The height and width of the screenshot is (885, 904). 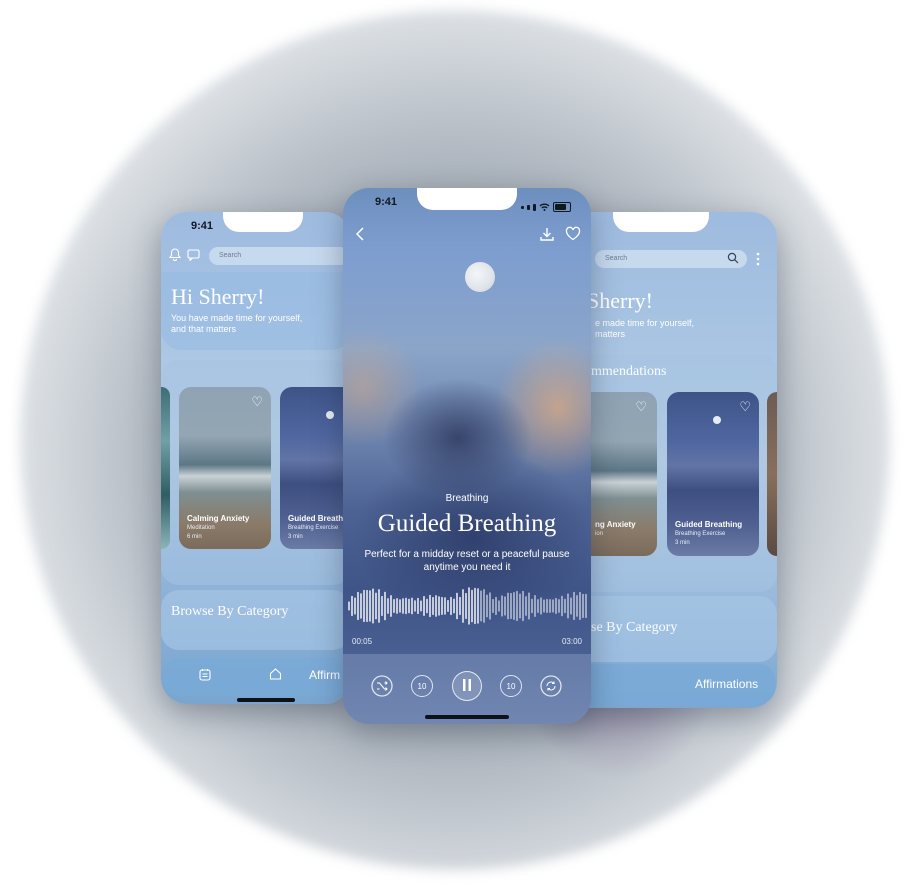 What do you see at coordinates (316, 518) in the screenshot?
I see `card-title: Guided Breath` at bounding box center [316, 518].